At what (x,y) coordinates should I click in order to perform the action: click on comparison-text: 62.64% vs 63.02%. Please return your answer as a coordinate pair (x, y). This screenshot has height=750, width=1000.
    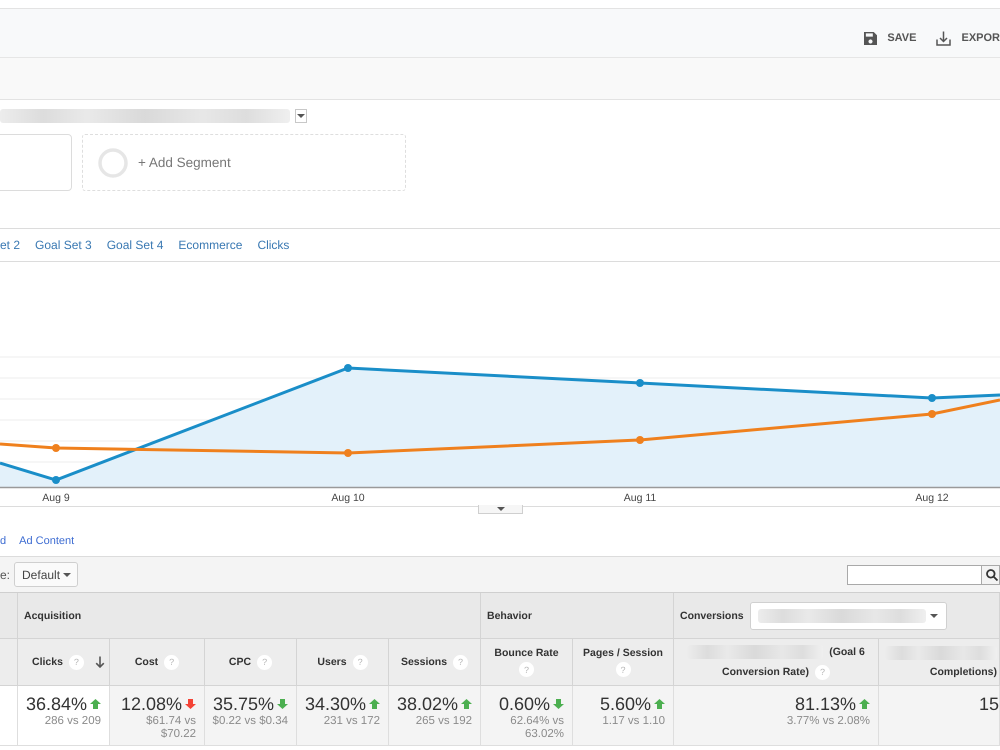
    Looking at the image, I should click on (536, 728).